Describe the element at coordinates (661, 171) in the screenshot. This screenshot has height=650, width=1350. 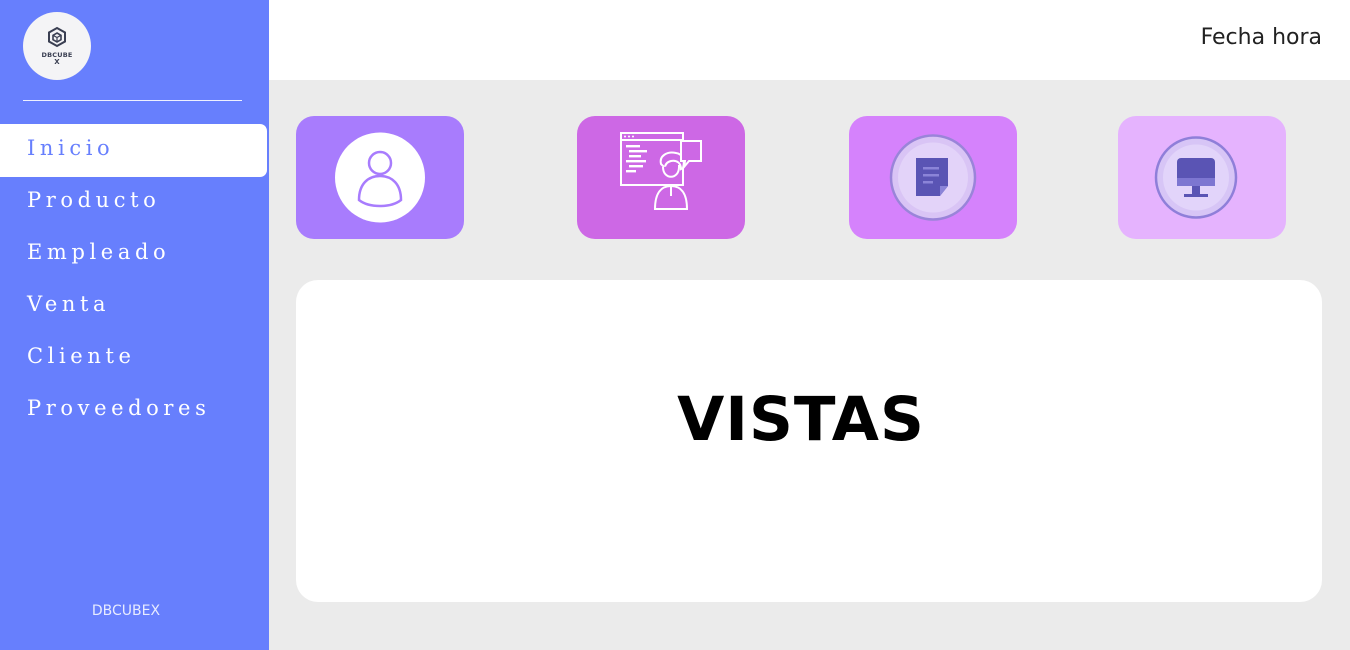
I see `developer-icon` at that location.